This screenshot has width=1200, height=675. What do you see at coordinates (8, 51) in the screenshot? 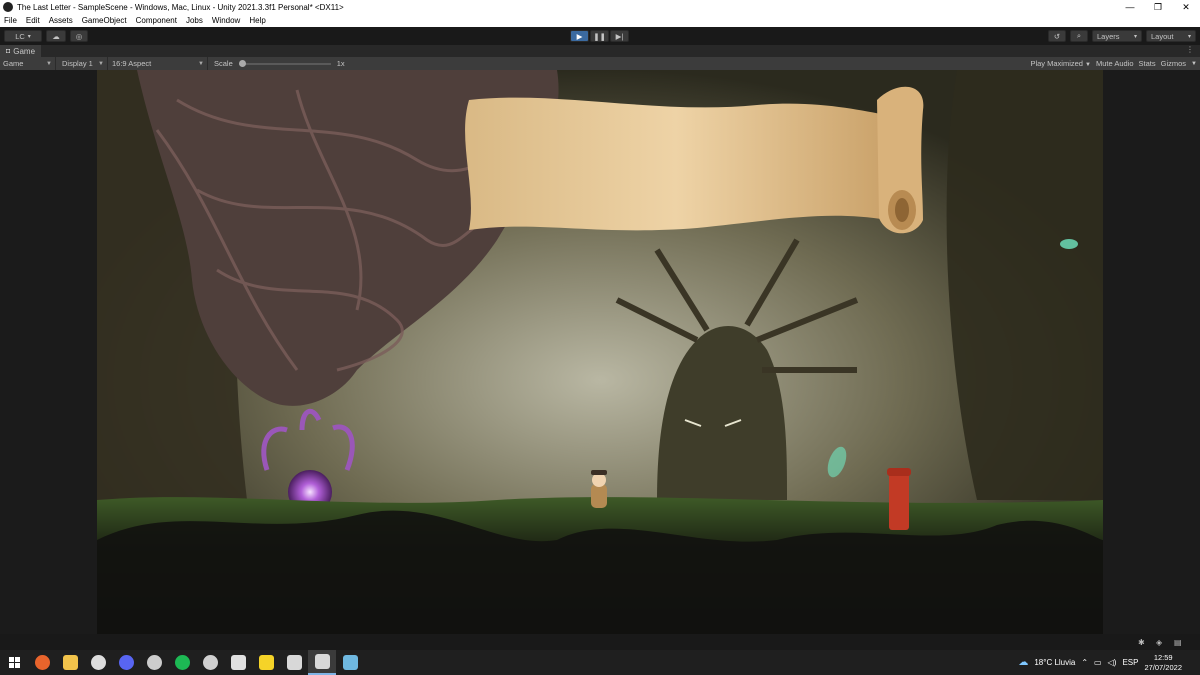
I see `gamepad-icon: ◘` at bounding box center [8, 51].